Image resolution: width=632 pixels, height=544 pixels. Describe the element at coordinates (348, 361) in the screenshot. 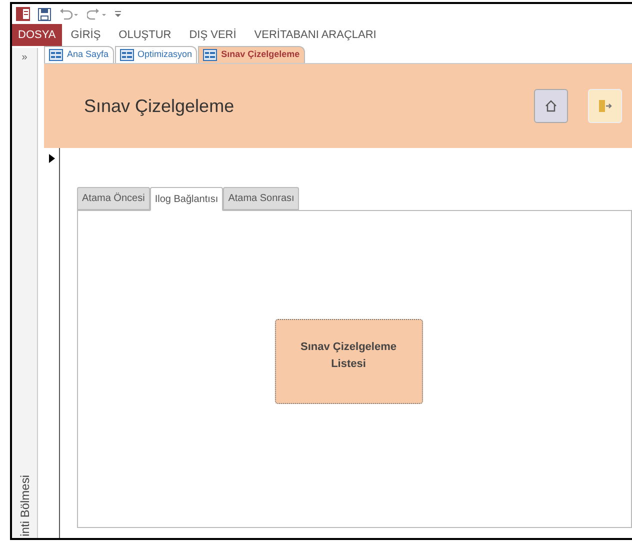

I see `schedule-list-button: Sınav Çizelgeleme Listesi` at that location.